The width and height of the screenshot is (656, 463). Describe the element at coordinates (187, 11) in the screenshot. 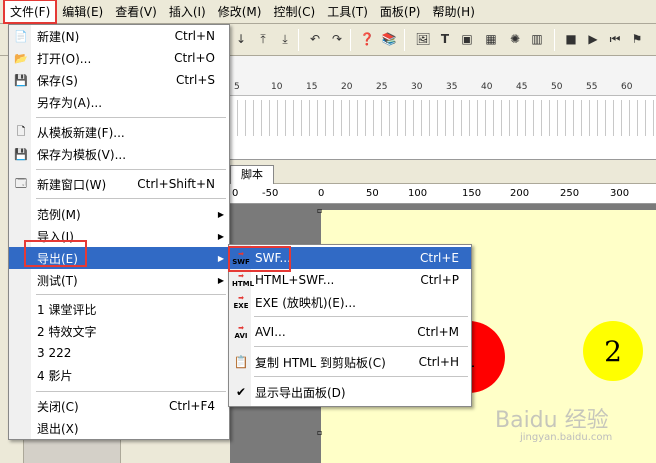

I see `menu-insert: 插入(I)` at that location.